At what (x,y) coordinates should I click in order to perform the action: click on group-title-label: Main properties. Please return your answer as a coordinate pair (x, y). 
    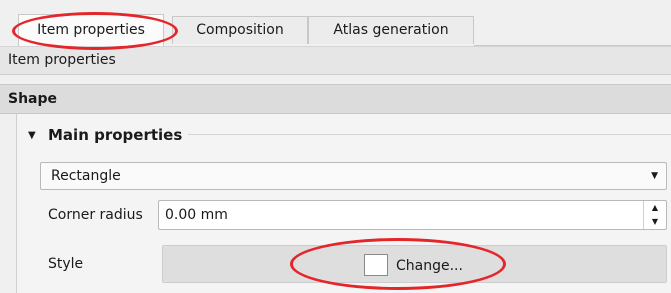
    Looking at the image, I should click on (115, 135).